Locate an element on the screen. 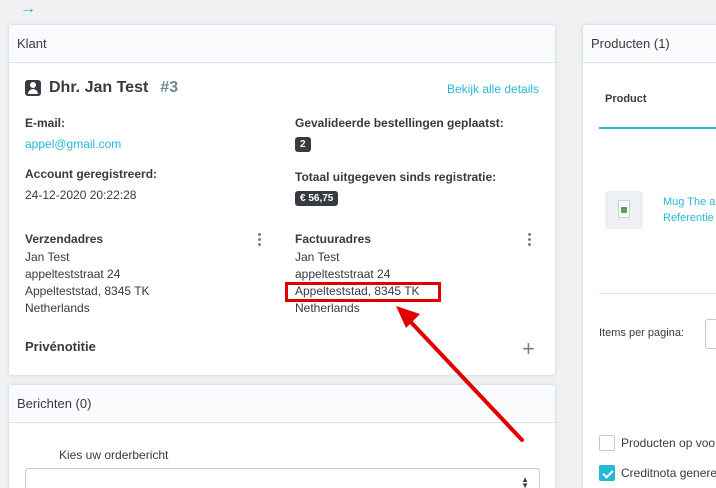 This screenshot has height=488, width=716. private-note-label: Privénotitie is located at coordinates (60, 346).